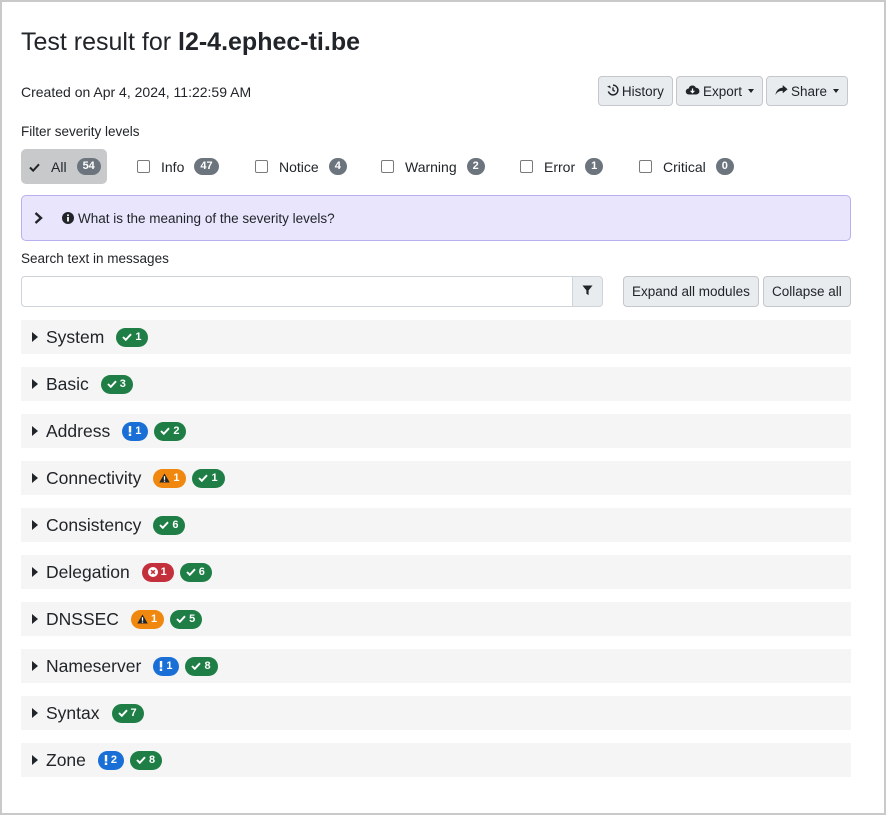 The height and width of the screenshot is (815, 886). What do you see at coordinates (436, 431) in the screenshot?
I see `module-address: Address 1 2` at bounding box center [436, 431].